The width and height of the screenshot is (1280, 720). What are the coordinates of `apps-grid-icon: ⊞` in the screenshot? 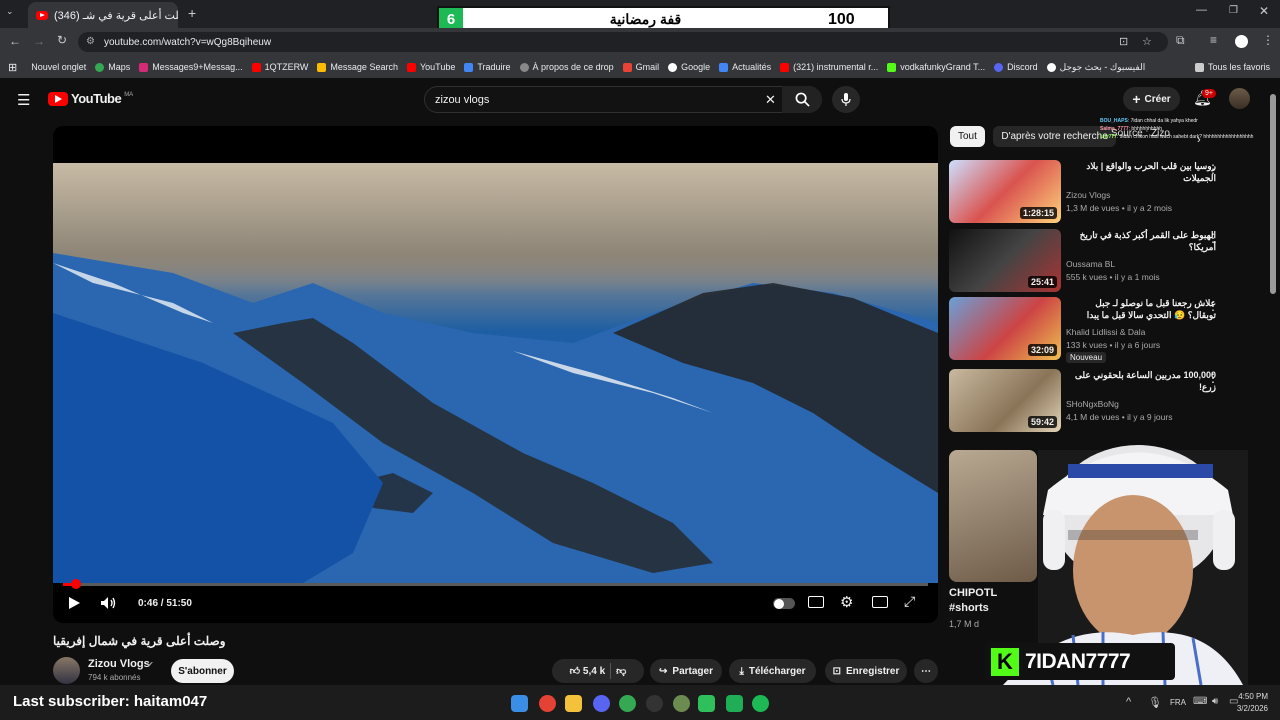 It's located at (12, 67).